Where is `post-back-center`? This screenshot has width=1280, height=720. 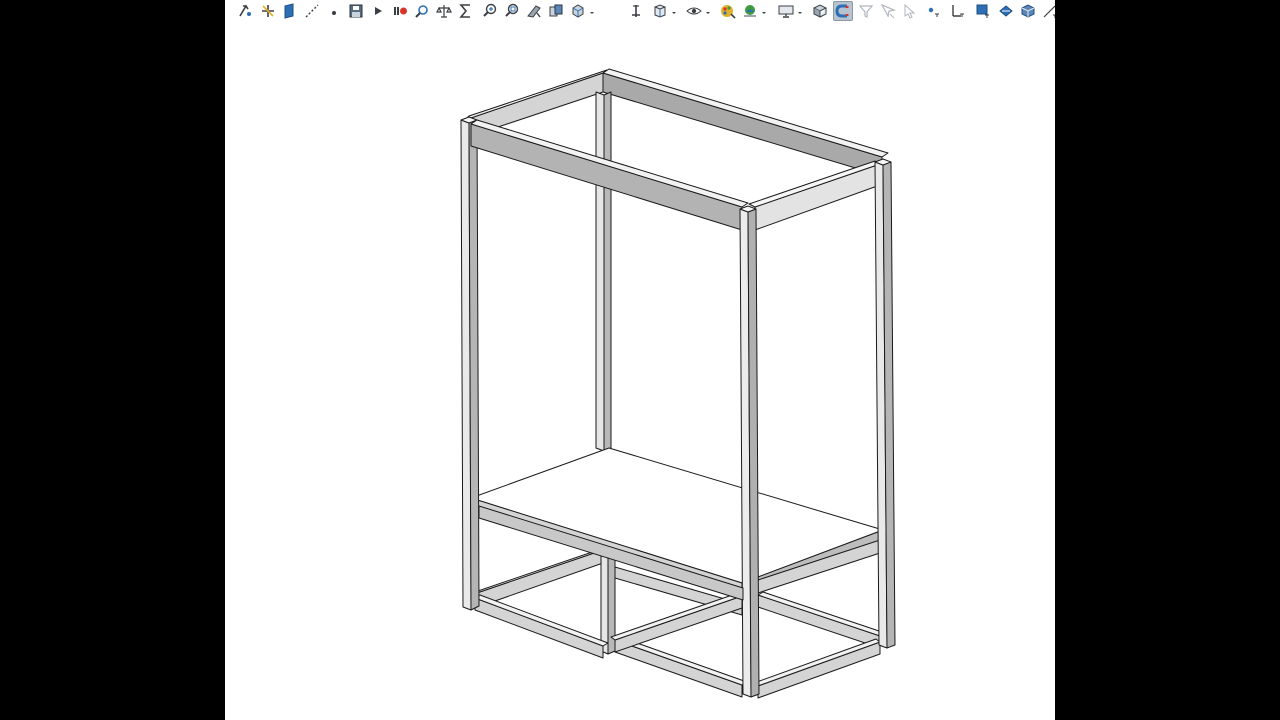 post-back-center is located at coordinates (603, 271).